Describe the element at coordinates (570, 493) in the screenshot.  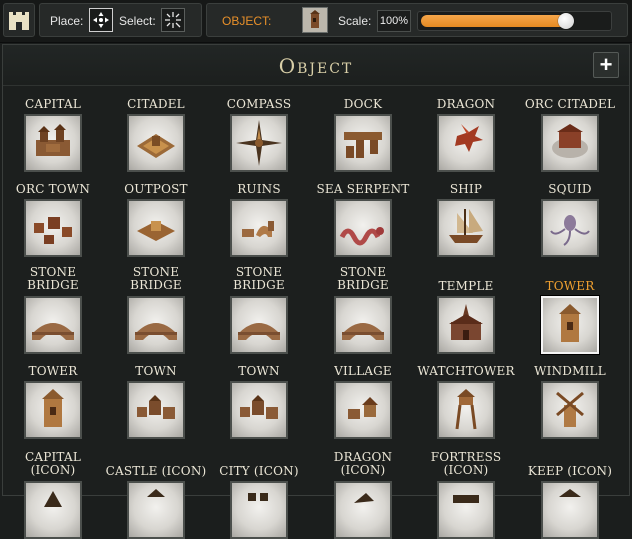
I see `keep-symbol-icon` at that location.